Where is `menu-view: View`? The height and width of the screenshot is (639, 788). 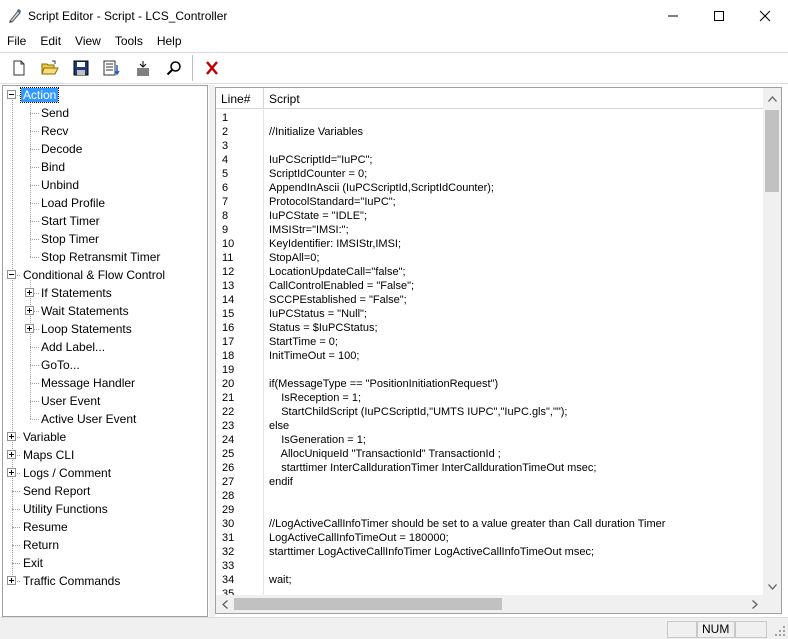 menu-view: View is located at coordinates (88, 41).